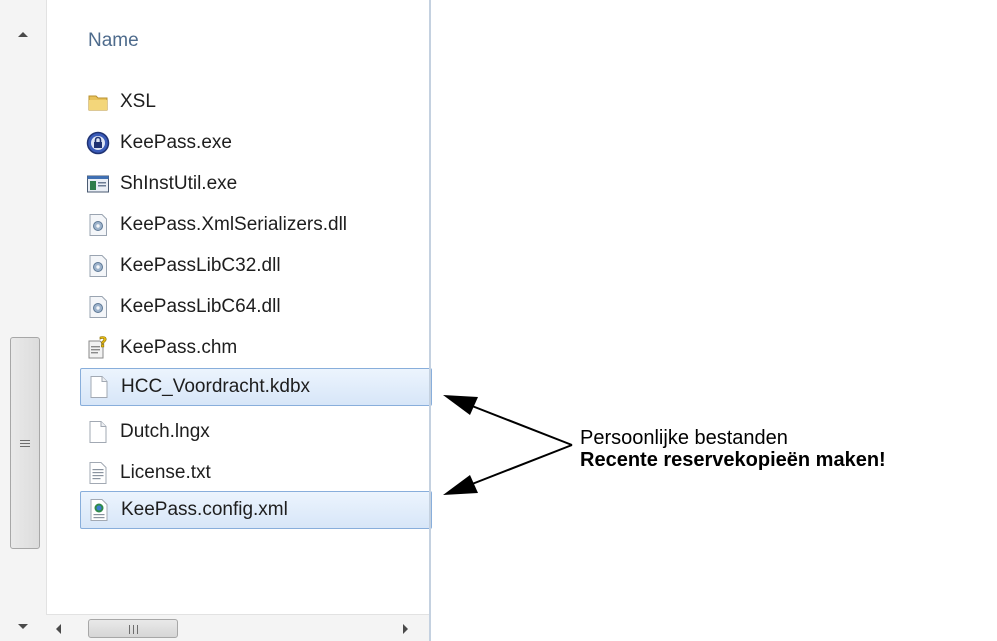 The height and width of the screenshot is (641, 997). I want to click on arrow-line-top, so click(519, 424).